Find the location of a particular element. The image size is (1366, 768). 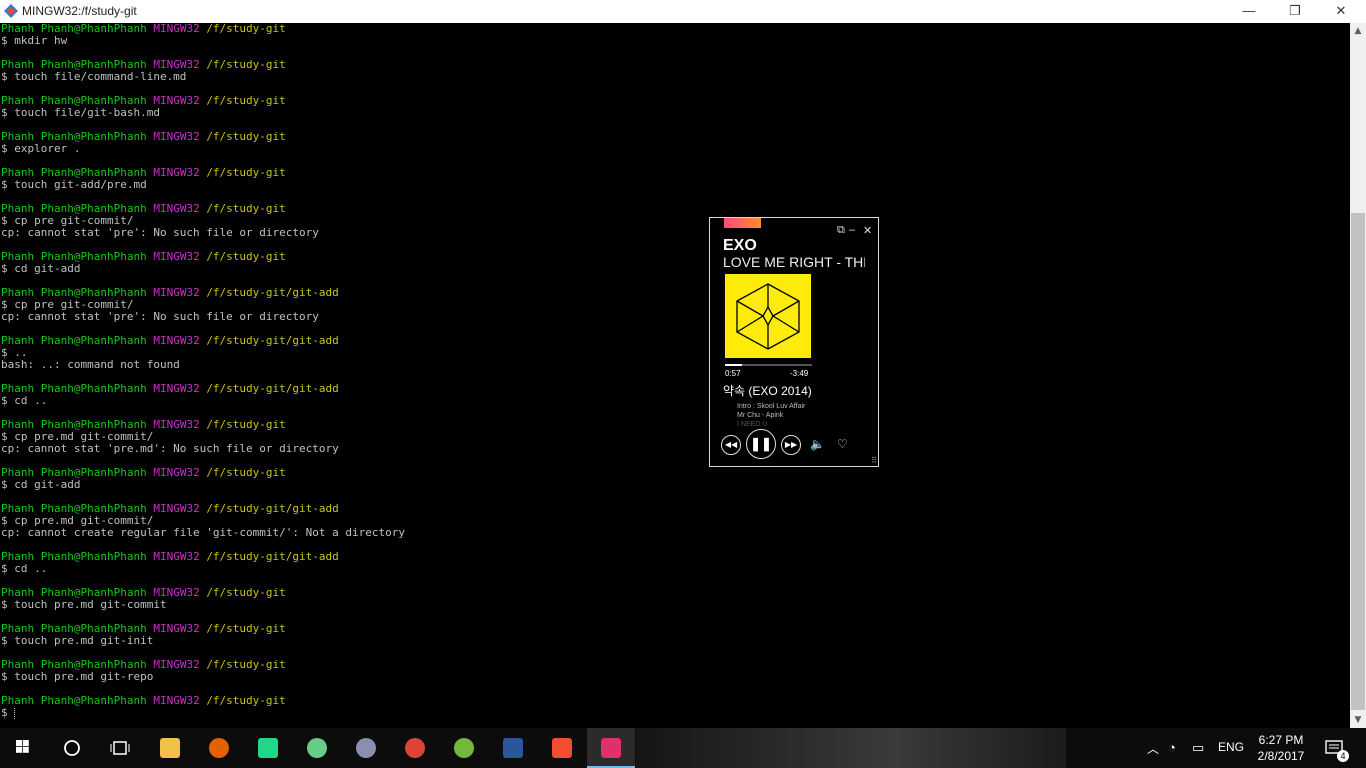

minimize-button: — is located at coordinates (1249, 11).